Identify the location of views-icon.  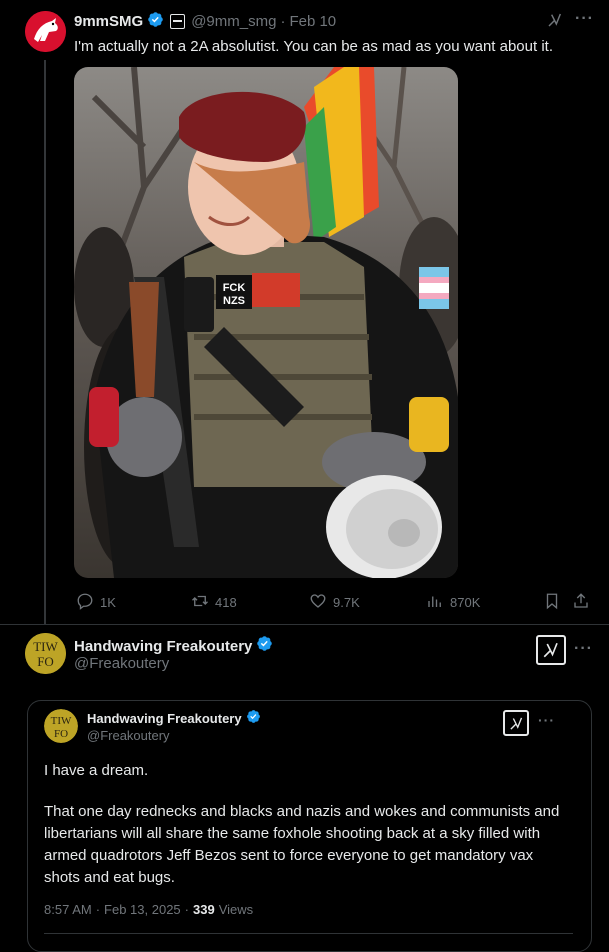
(435, 602).